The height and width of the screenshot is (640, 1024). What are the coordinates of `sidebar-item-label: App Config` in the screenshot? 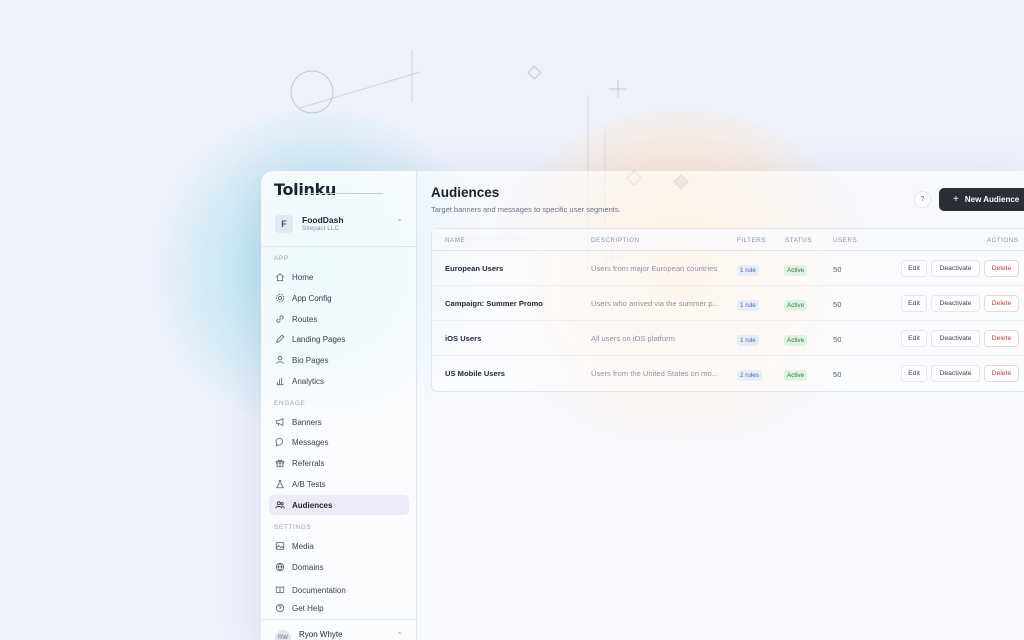 It's located at (312, 298).